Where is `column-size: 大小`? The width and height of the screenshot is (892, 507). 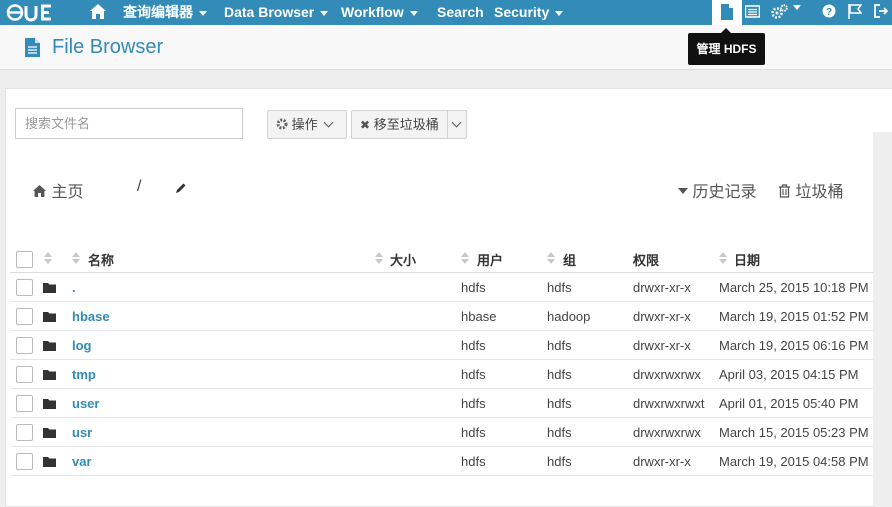
column-size: 大小 is located at coordinates (403, 259).